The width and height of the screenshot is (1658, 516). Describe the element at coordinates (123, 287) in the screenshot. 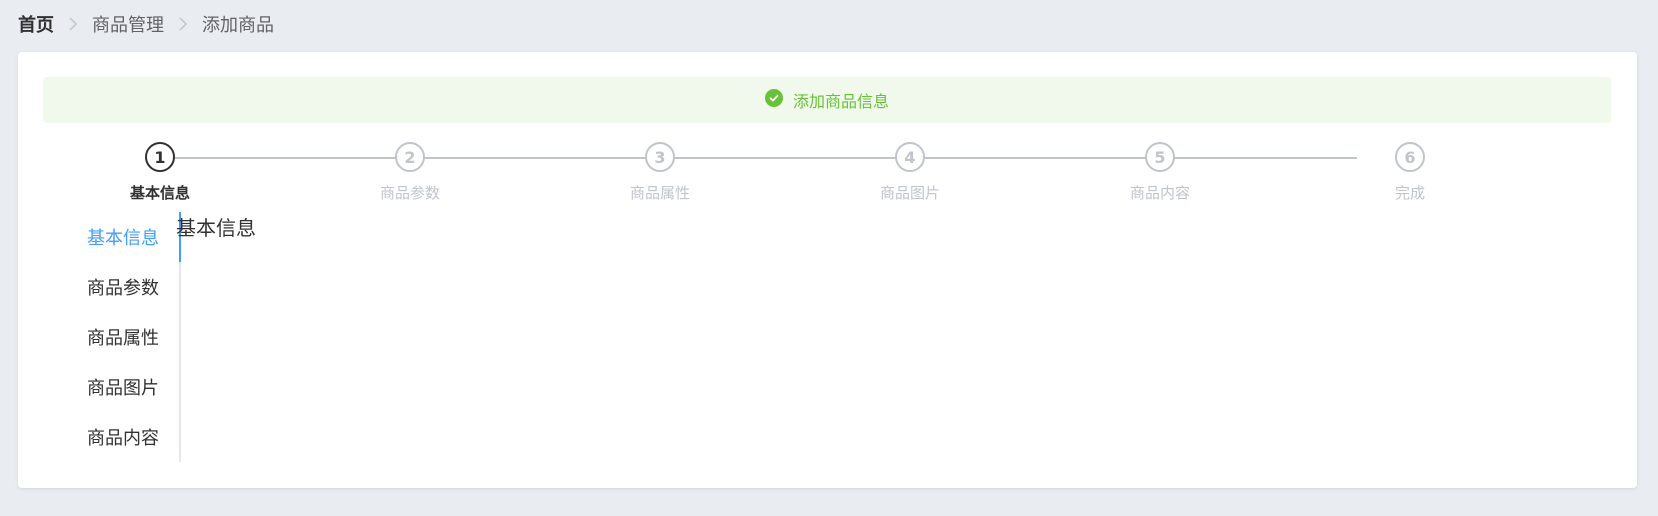

I see `tab-goods-params: 商品参数` at that location.